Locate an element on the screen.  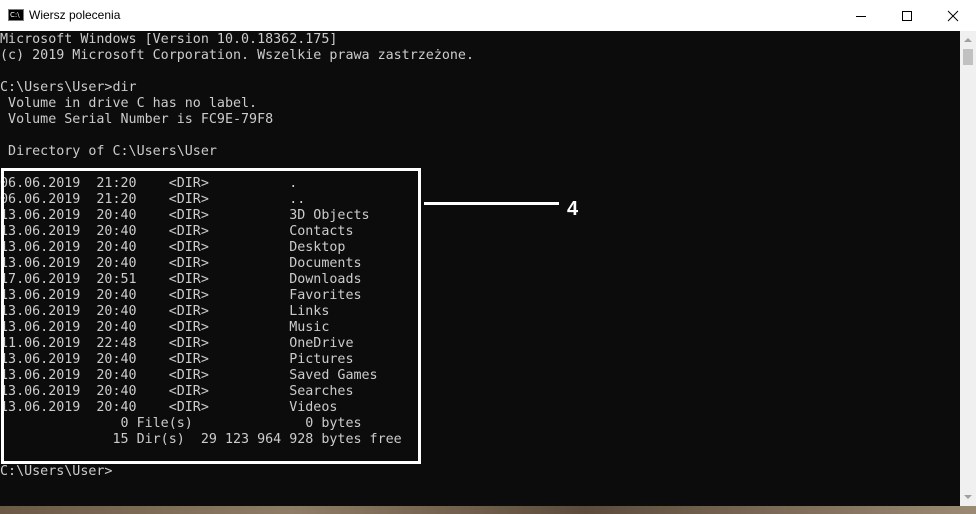
desktop-background-strip is located at coordinates (488, 510).